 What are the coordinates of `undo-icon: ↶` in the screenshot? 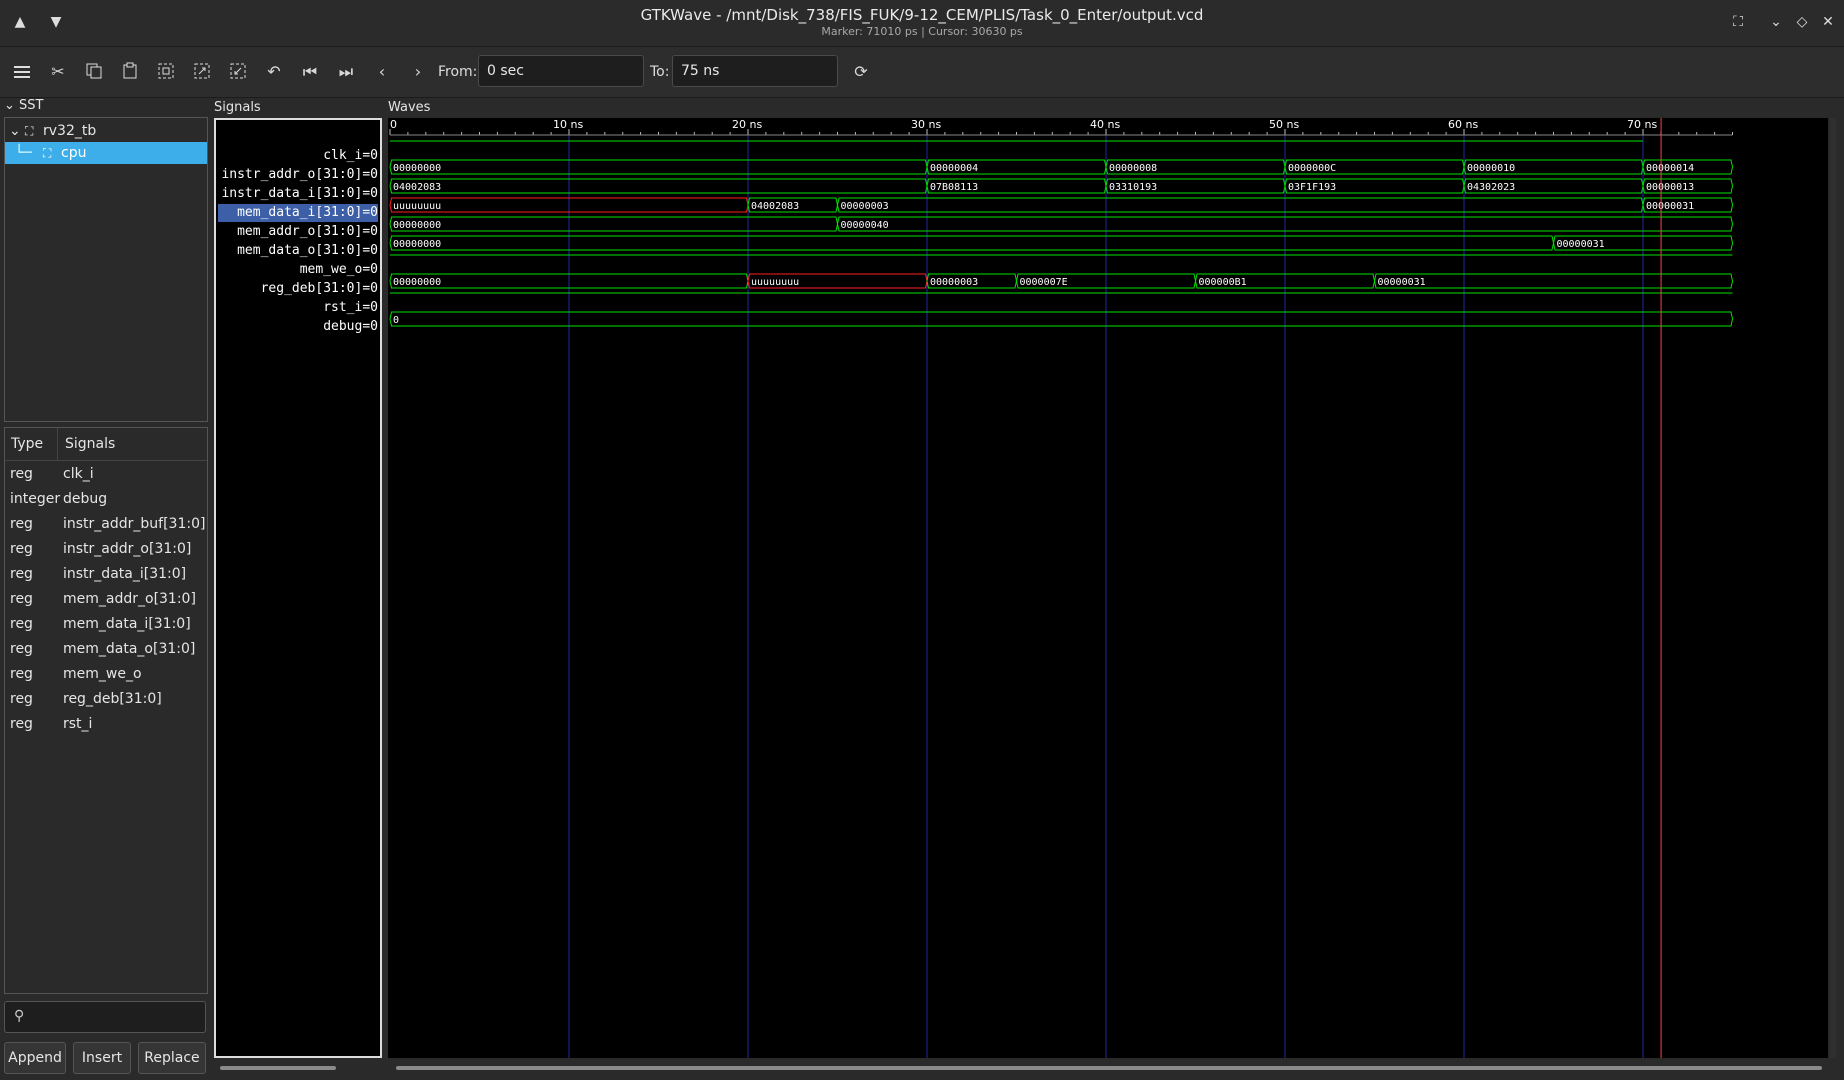 It's located at (274, 72).